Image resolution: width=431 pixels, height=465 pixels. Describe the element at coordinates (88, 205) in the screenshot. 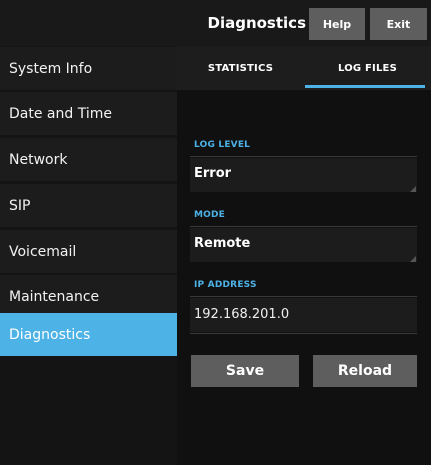

I see `sidebar-item-sip: SIP` at that location.